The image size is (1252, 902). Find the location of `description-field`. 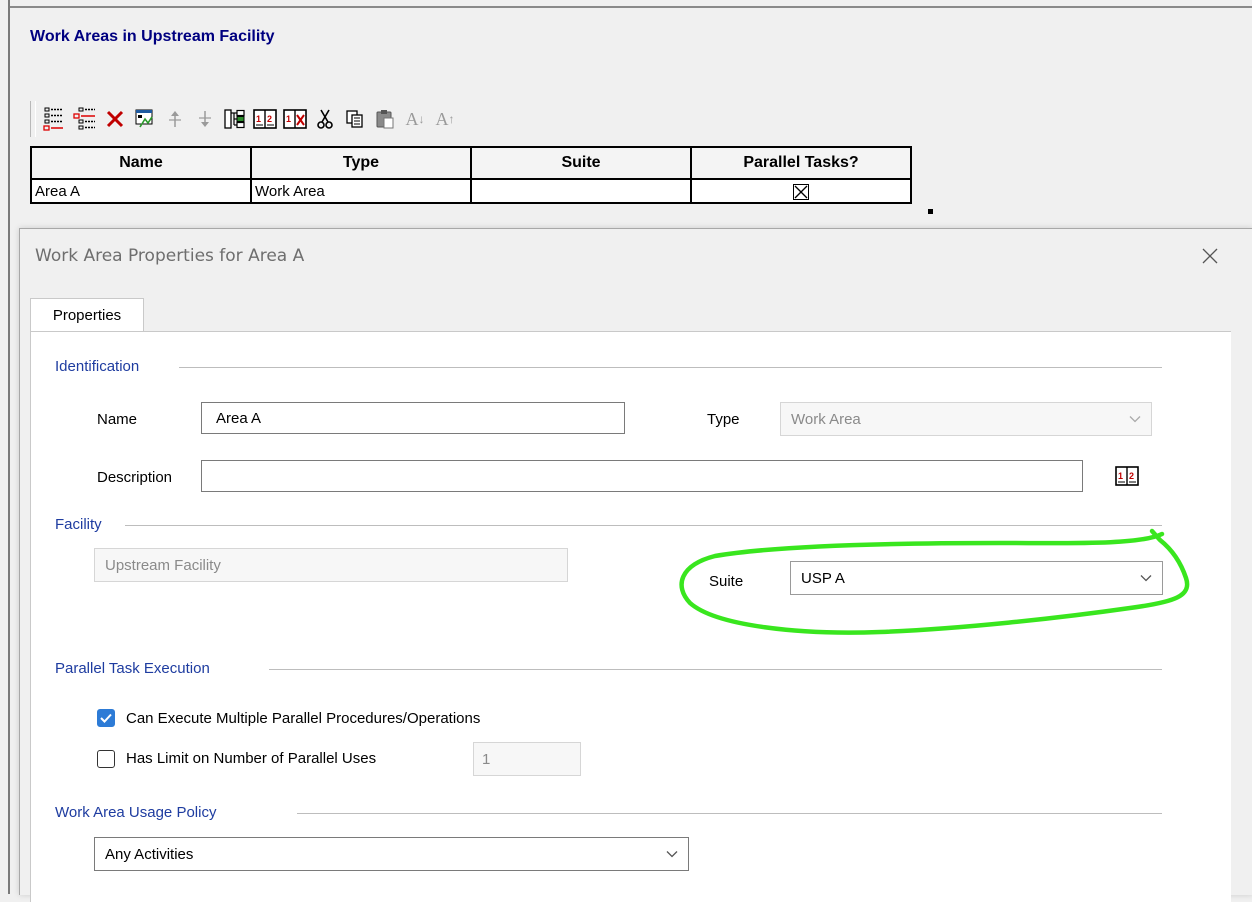

description-field is located at coordinates (642, 476).